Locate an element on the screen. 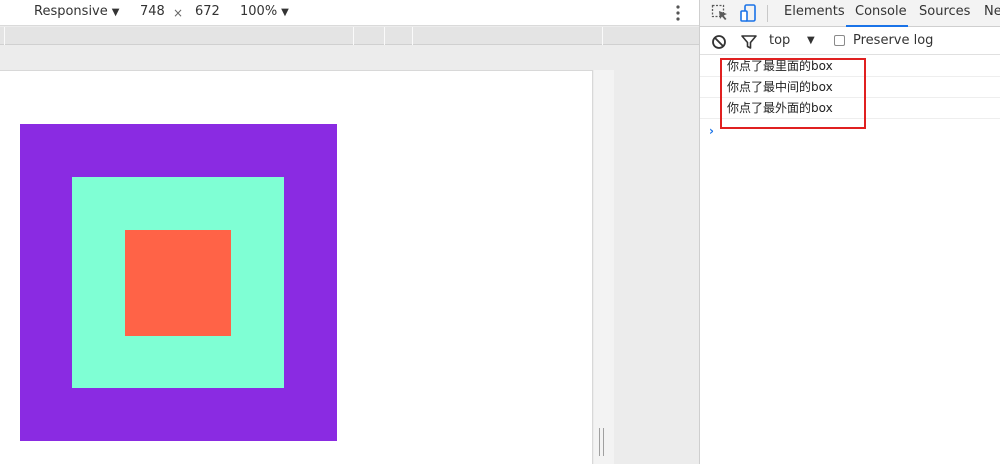 This screenshot has width=1000, height=464. inspect-element-icon is located at coordinates (720, 13).